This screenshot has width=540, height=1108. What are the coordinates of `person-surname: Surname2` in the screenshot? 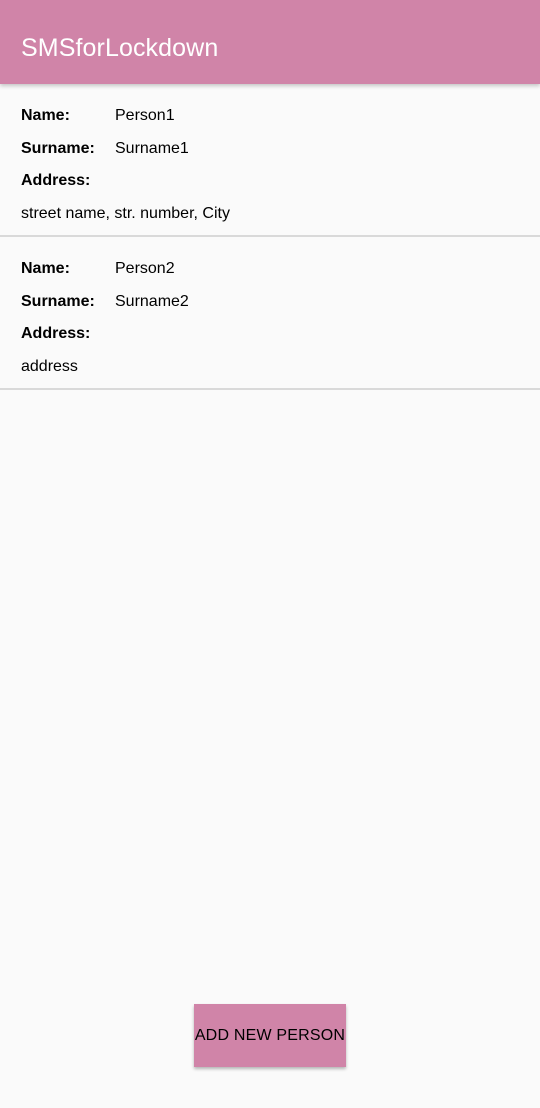 It's located at (152, 301).